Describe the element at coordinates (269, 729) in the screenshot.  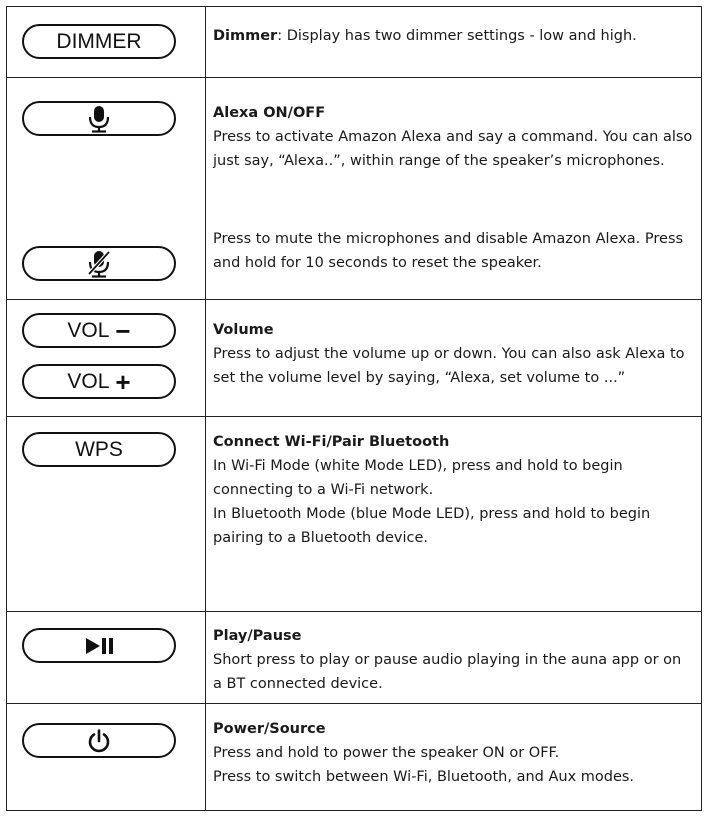
I see `power-title: Power/Source` at that location.